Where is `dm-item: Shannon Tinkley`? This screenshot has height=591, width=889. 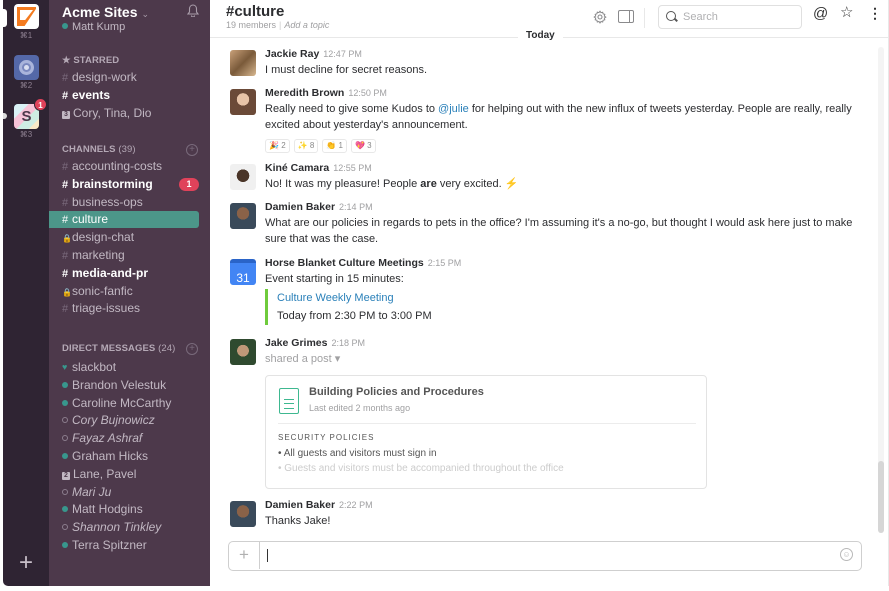 dm-item: Shannon Tinkley is located at coordinates (124, 527).